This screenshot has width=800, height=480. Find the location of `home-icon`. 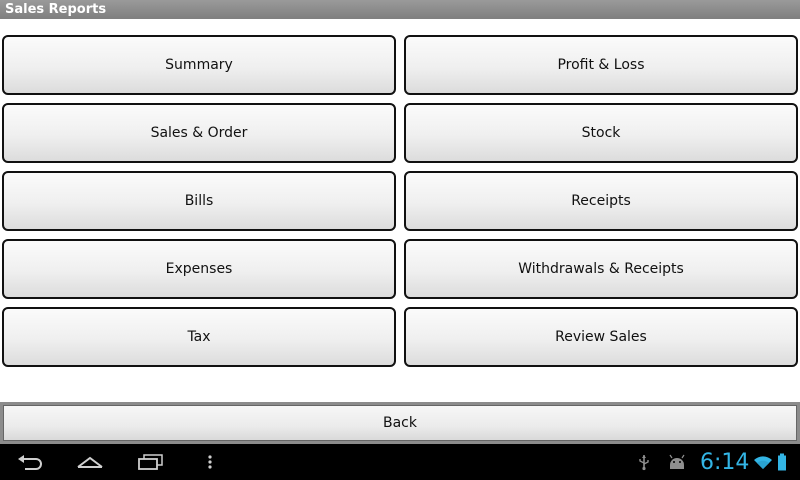

home-icon is located at coordinates (90, 462).